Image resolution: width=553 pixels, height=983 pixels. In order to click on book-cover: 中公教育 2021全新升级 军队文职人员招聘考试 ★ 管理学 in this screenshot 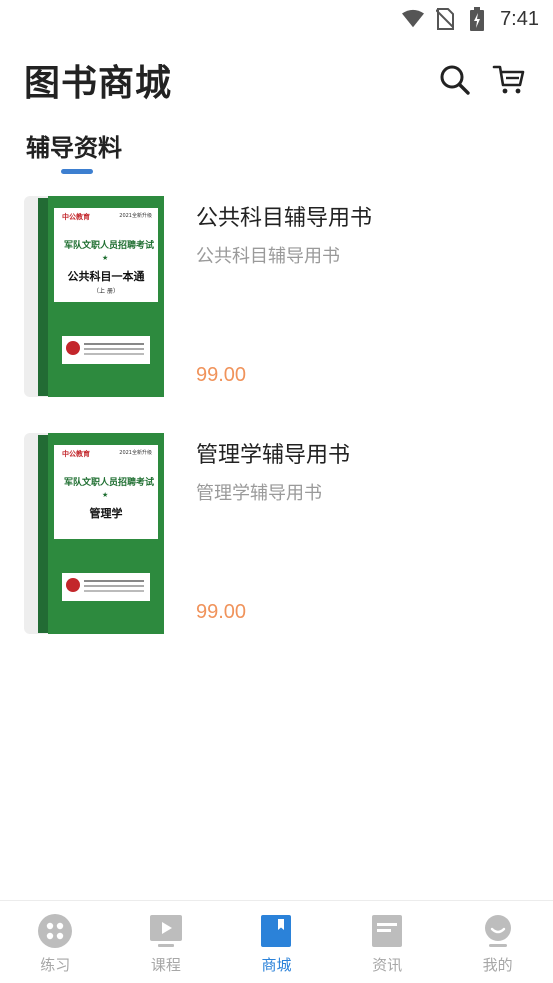, I will do `click(94, 533)`.